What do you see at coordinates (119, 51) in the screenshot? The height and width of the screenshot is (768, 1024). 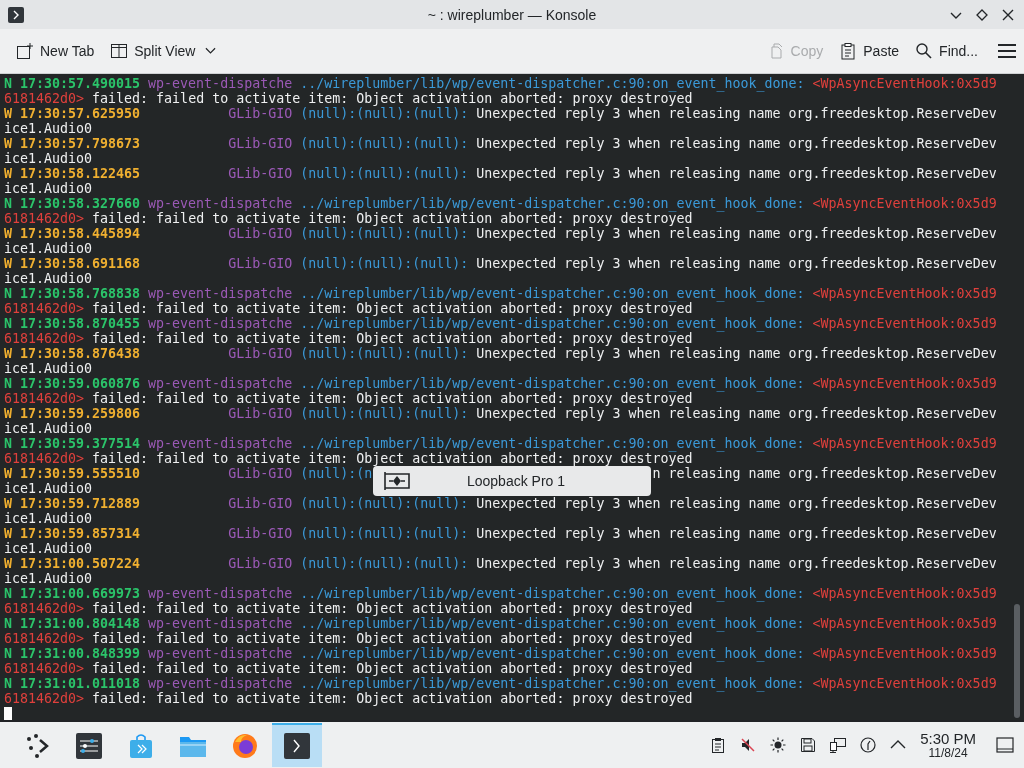 I see `split-view-icon` at bounding box center [119, 51].